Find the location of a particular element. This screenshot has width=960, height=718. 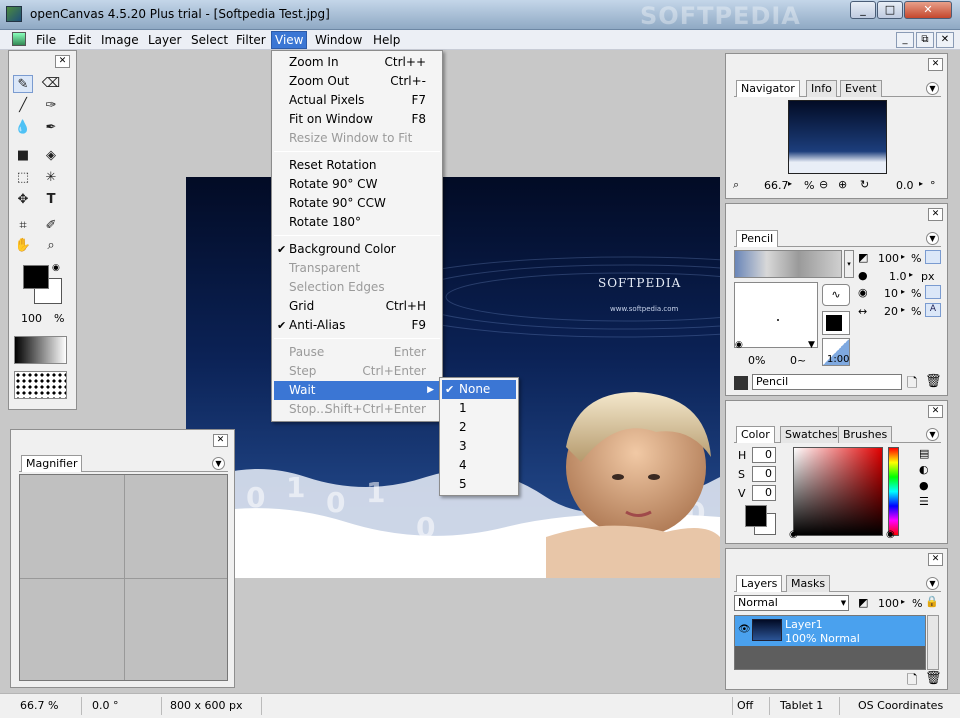

hand-tool-icon: ✋ is located at coordinates (23, 246).